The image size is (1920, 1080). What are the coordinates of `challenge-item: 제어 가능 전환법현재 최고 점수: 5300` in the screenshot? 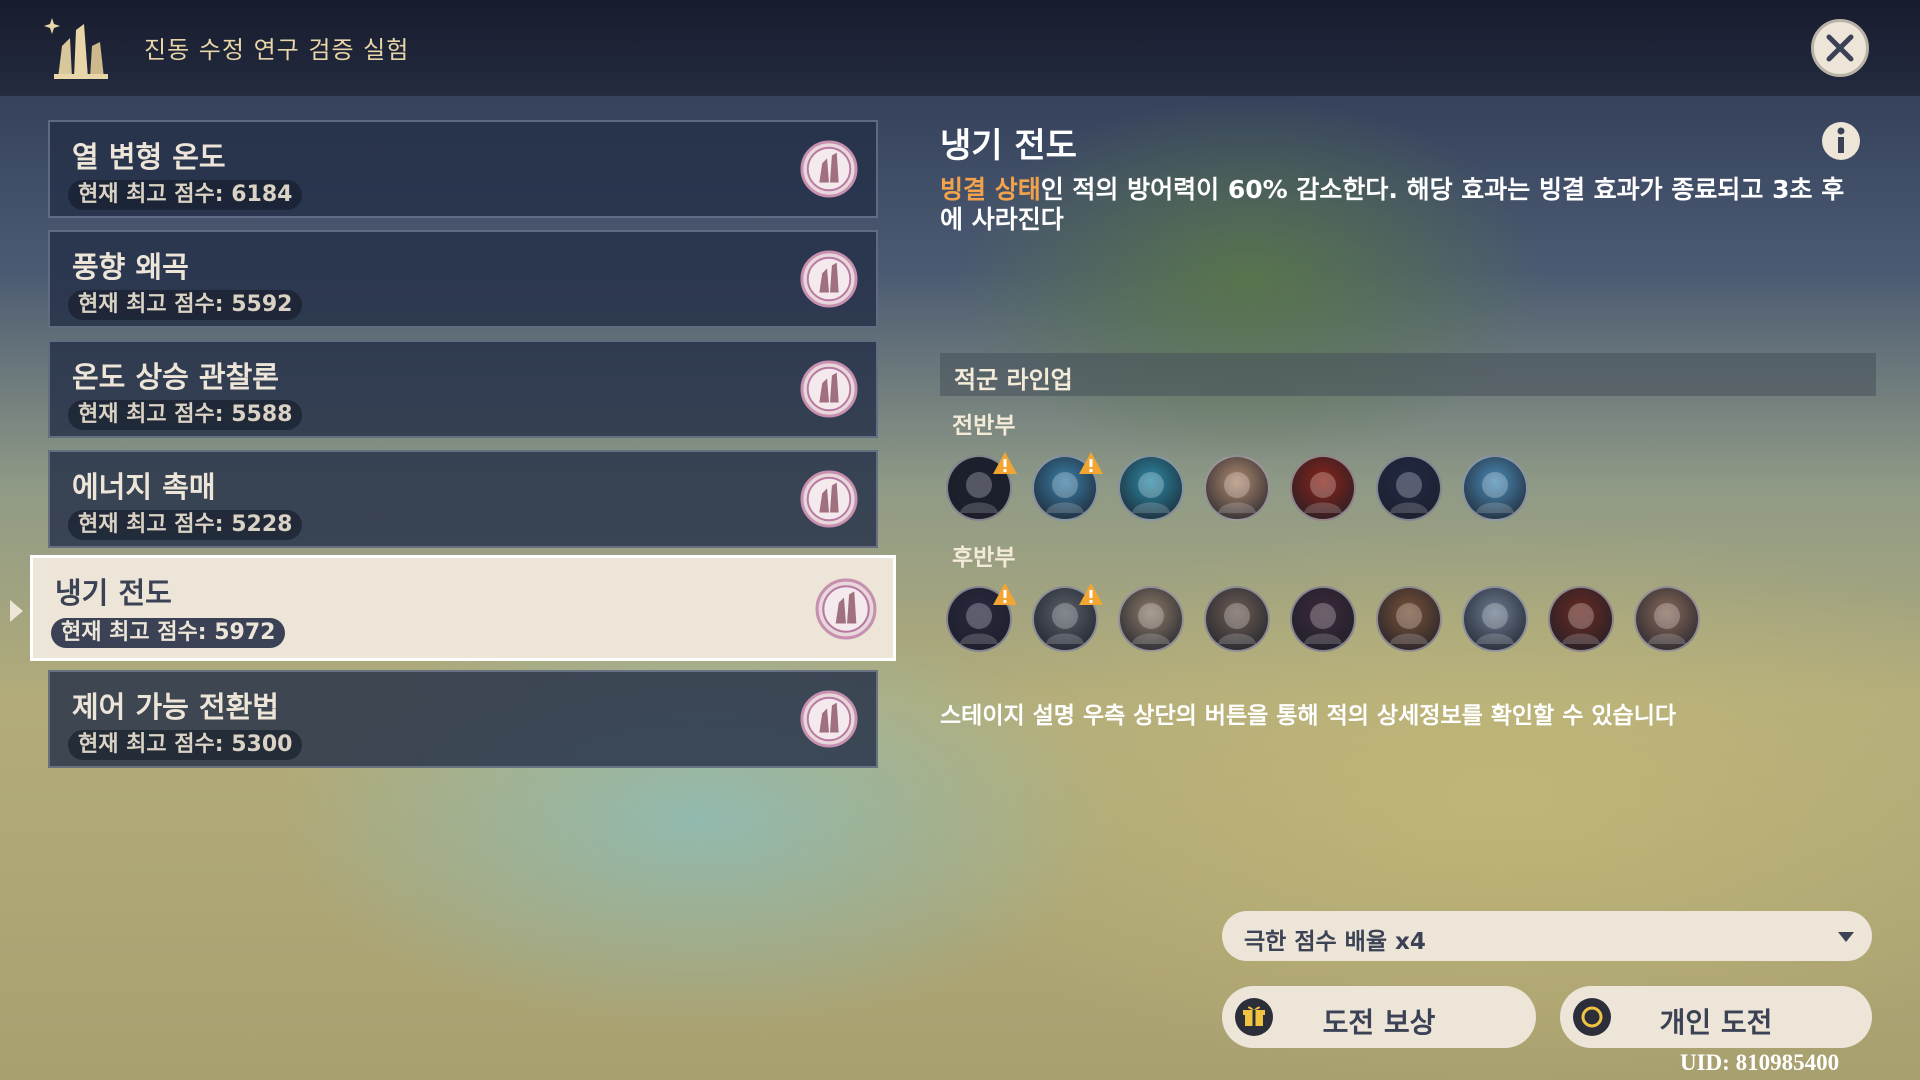 It's located at (463, 719).